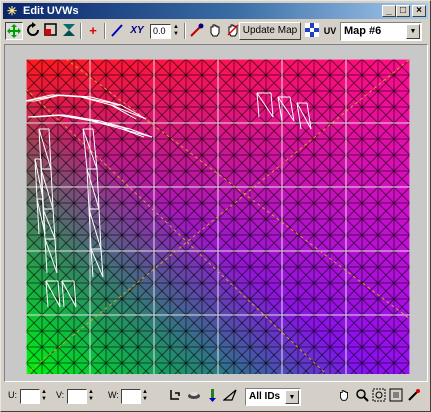 Image resolution: width=431 pixels, height=412 pixels. Describe the element at coordinates (137, 31) in the screenshot. I see `xy-toggle-button: XY` at that location.